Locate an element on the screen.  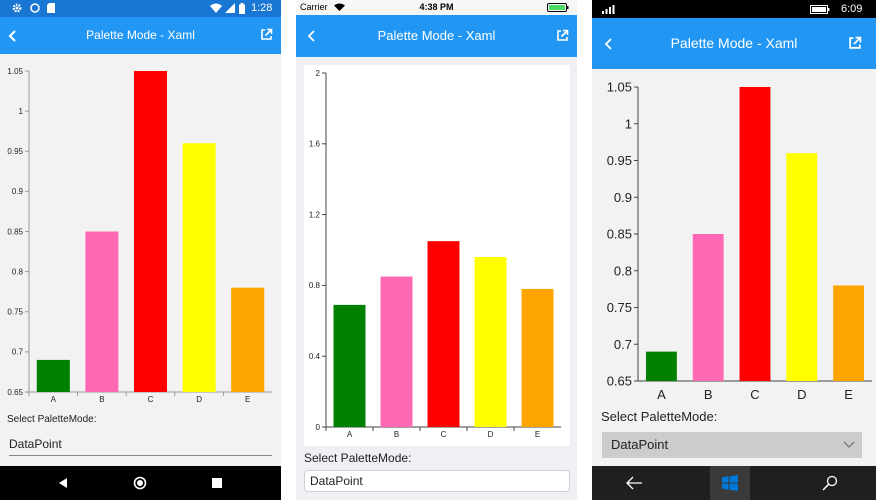
recents-nav-icon is located at coordinates (217, 483).